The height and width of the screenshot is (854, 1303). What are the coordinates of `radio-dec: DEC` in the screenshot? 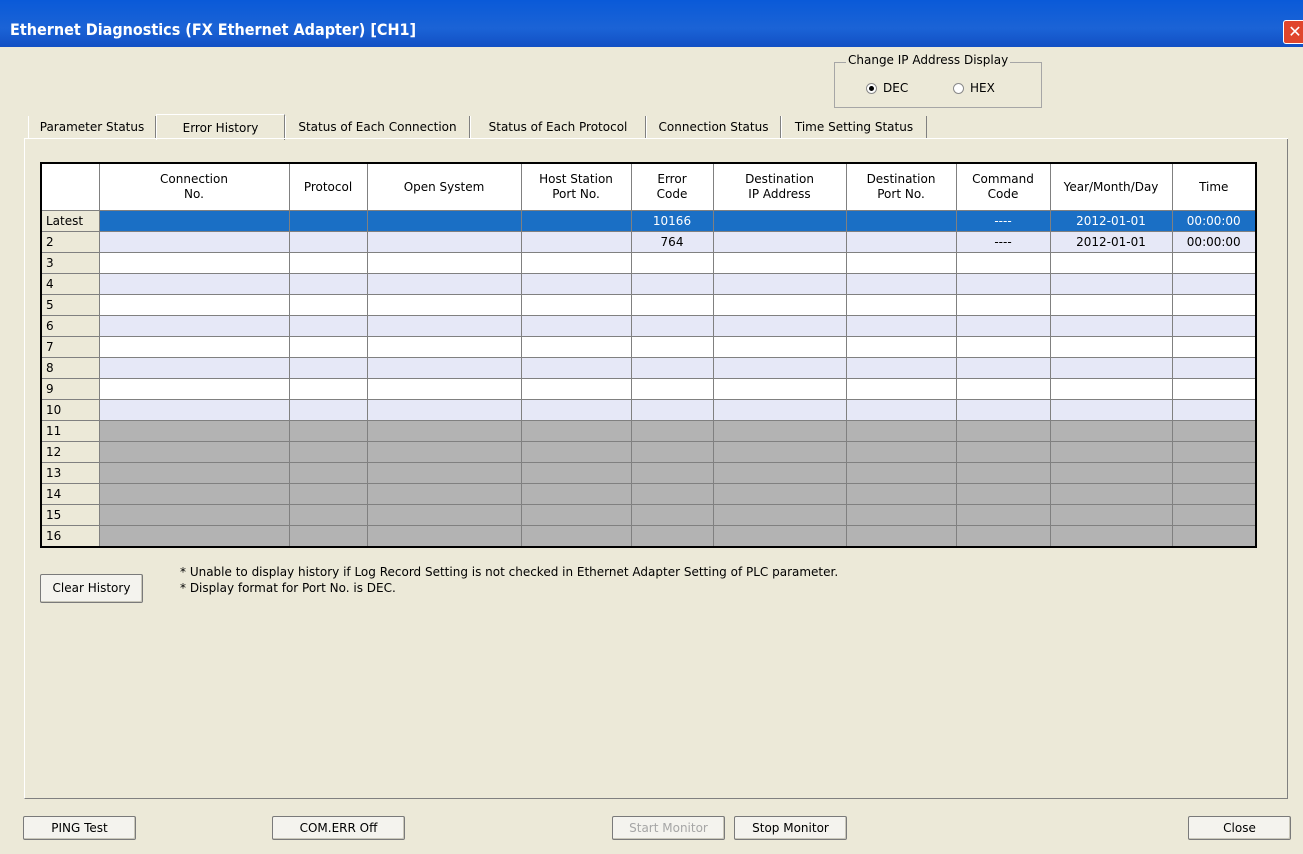 It's located at (887, 88).